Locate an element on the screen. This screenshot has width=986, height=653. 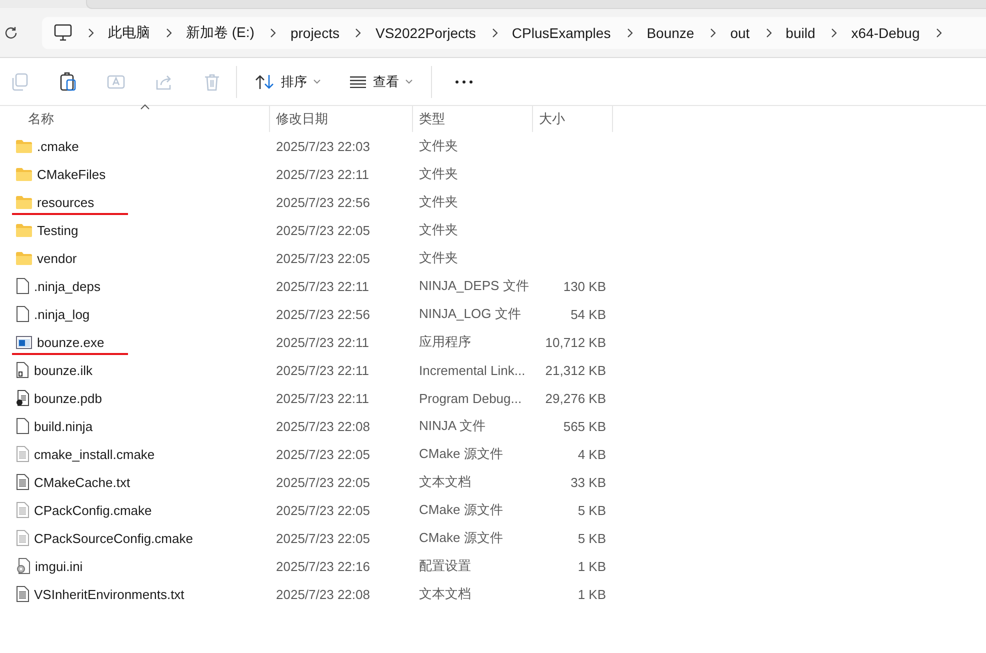
modified-date: 2025/7/23 22:16 is located at coordinates (323, 566).